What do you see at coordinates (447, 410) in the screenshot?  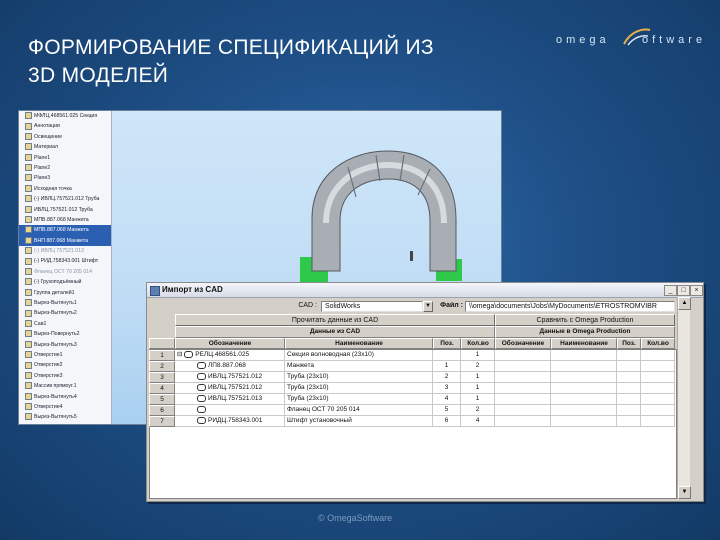 I see `cell-pos: 5` at bounding box center [447, 410].